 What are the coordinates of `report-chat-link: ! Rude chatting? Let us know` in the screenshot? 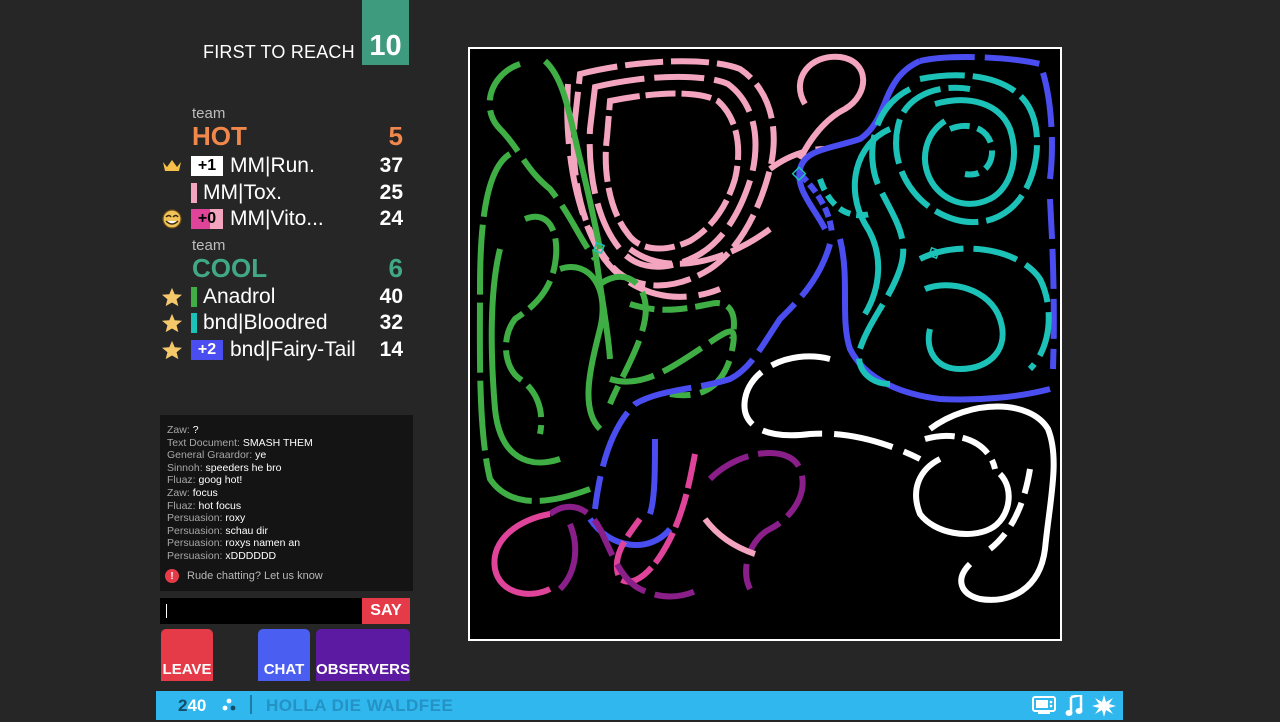 It's located at (244, 576).